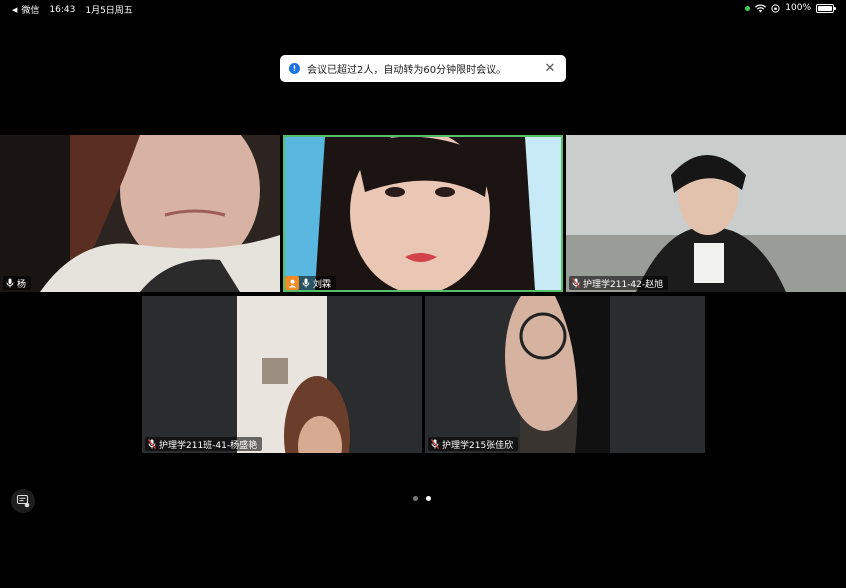  What do you see at coordinates (294, 68) in the screenshot?
I see `info-icon: !` at bounding box center [294, 68].